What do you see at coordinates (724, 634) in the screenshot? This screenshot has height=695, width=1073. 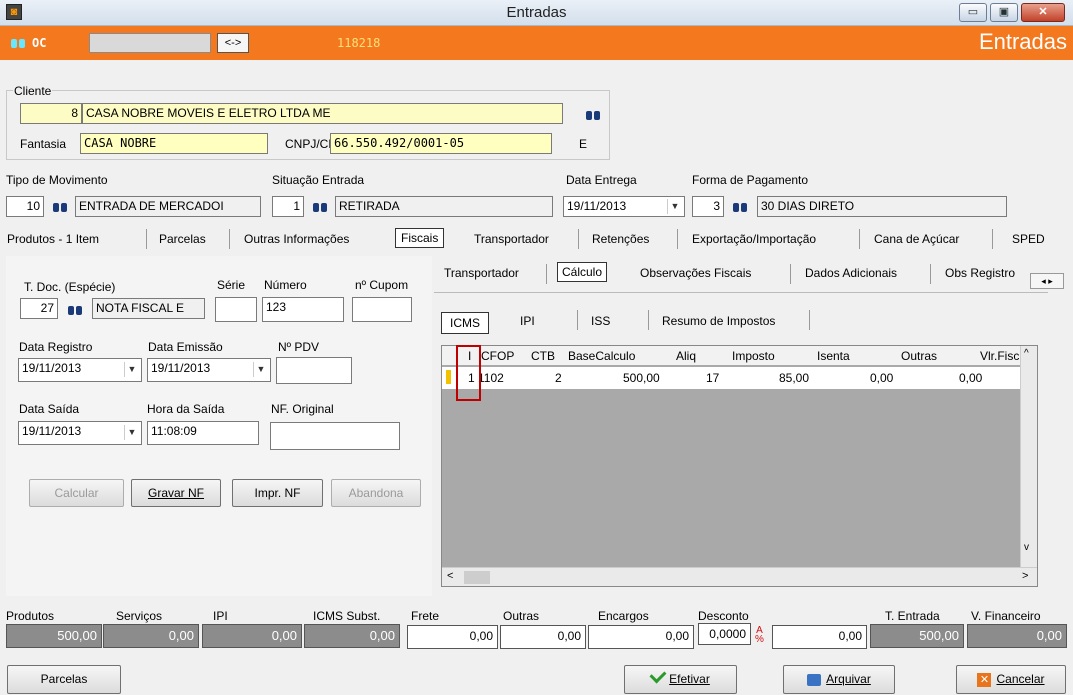 I see `desconto-pct-input: 0,0000` at bounding box center [724, 634].